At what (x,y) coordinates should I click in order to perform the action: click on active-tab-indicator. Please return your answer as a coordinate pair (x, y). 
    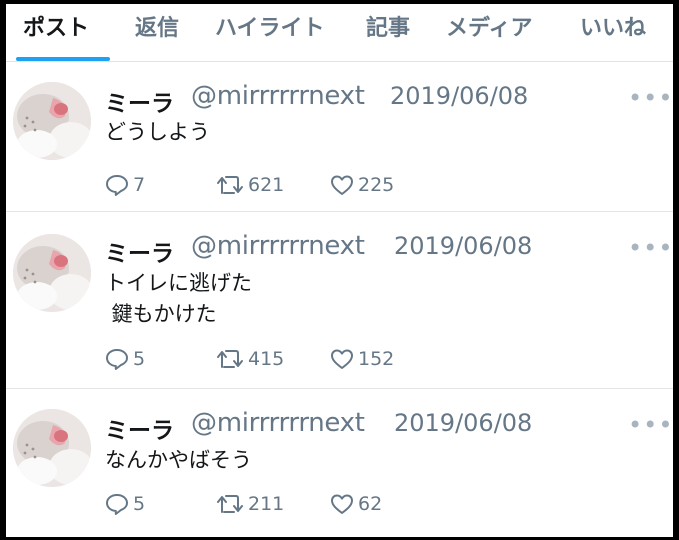
    Looking at the image, I should click on (63, 59).